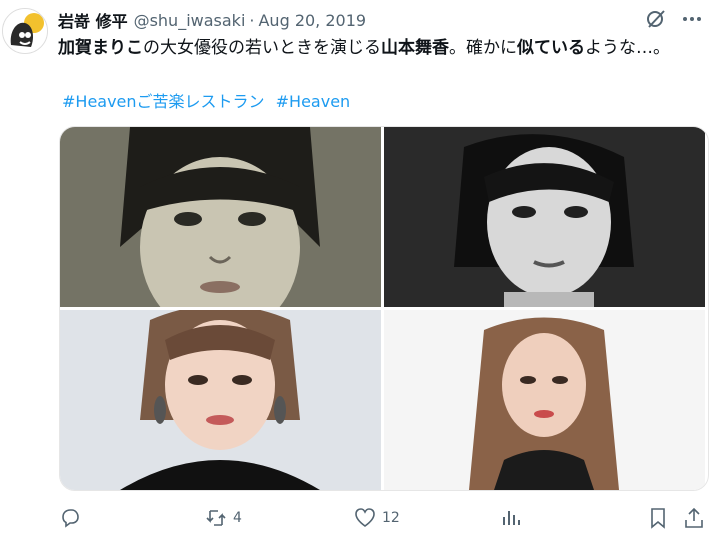 This screenshot has height=540, width=715. Describe the element at coordinates (544, 217) in the screenshot. I see `photo-top-right` at that location.